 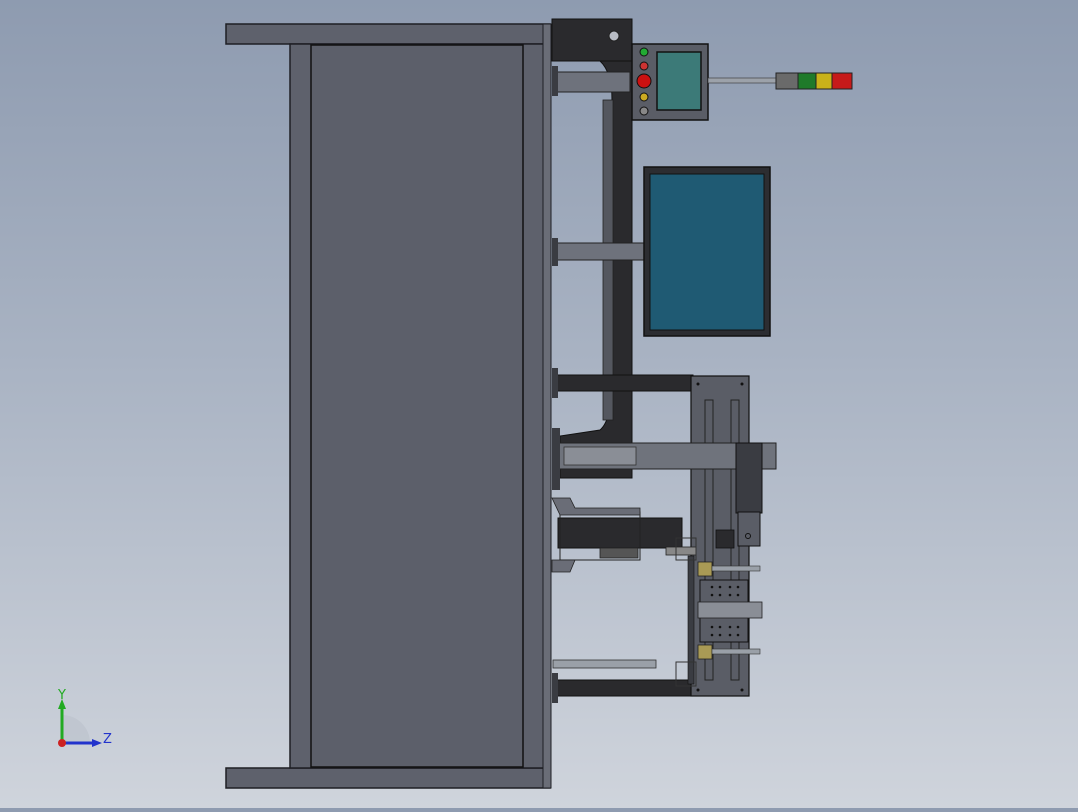 What do you see at coordinates (388, 34) in the screenshot?
I see `frame-top-rail` at bounding box center [388, 34].